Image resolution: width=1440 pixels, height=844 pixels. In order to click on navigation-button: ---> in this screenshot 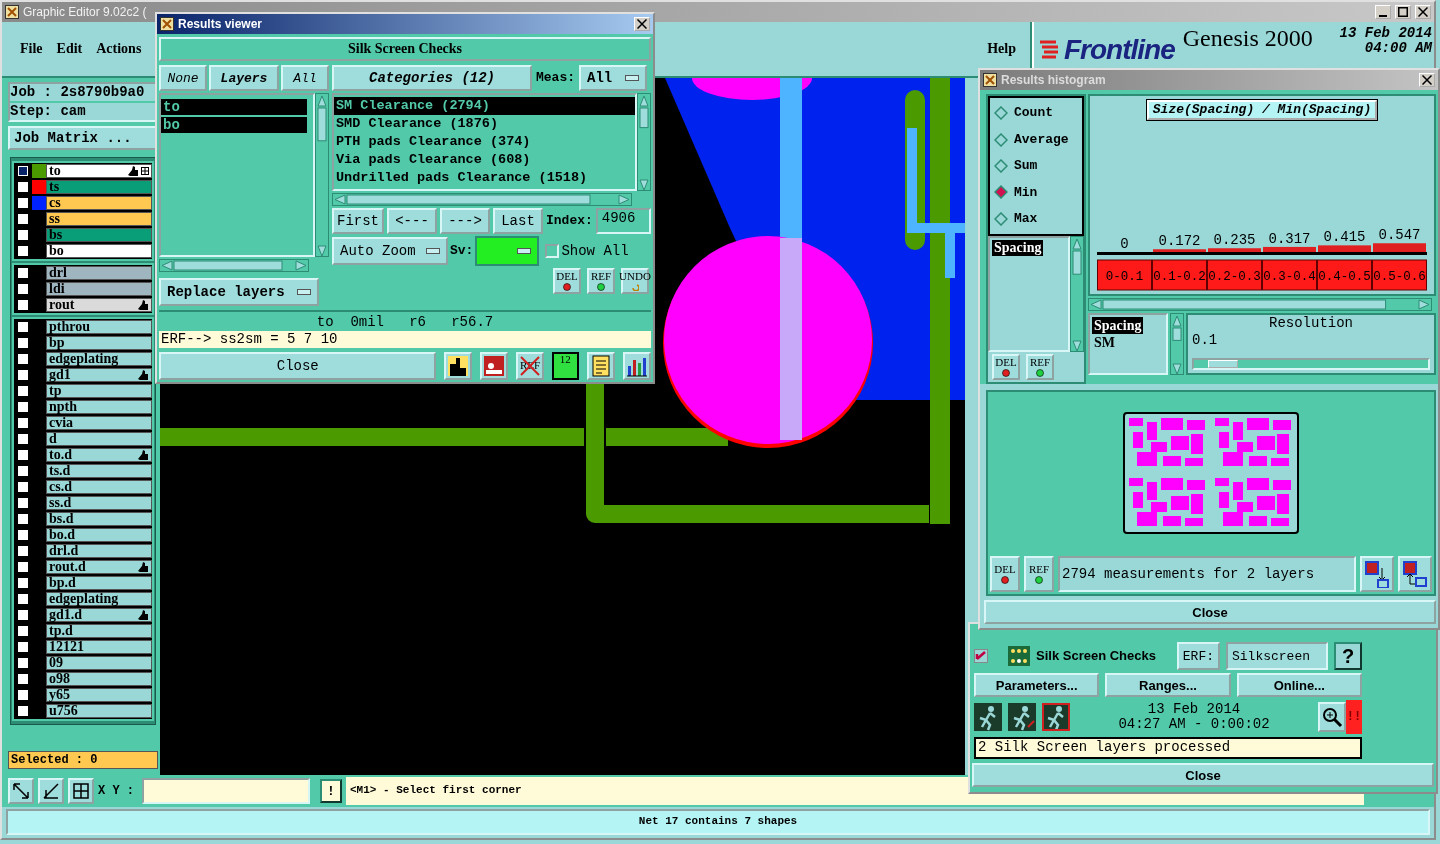, I will do `click(465, 221)`.